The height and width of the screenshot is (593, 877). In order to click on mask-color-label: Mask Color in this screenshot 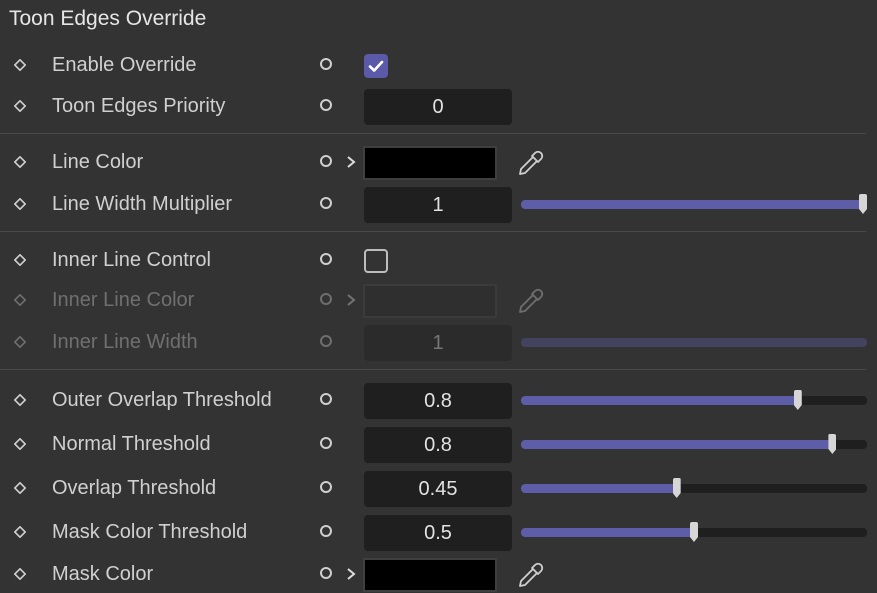, I will do `click(103, 574)`.